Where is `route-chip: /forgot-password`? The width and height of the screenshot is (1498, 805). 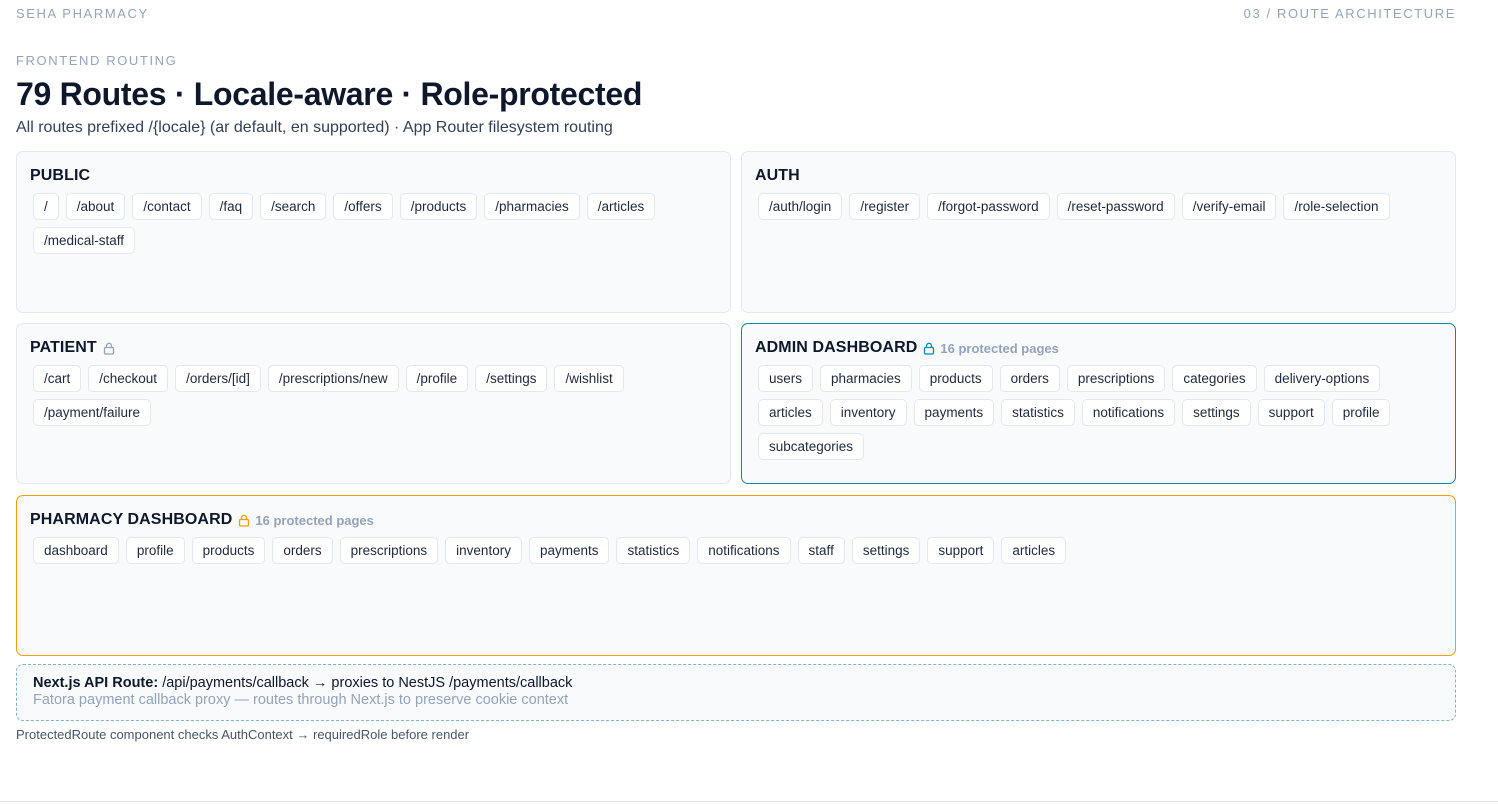 route-chip: /forgot-password is located at coordinates (988, 206).